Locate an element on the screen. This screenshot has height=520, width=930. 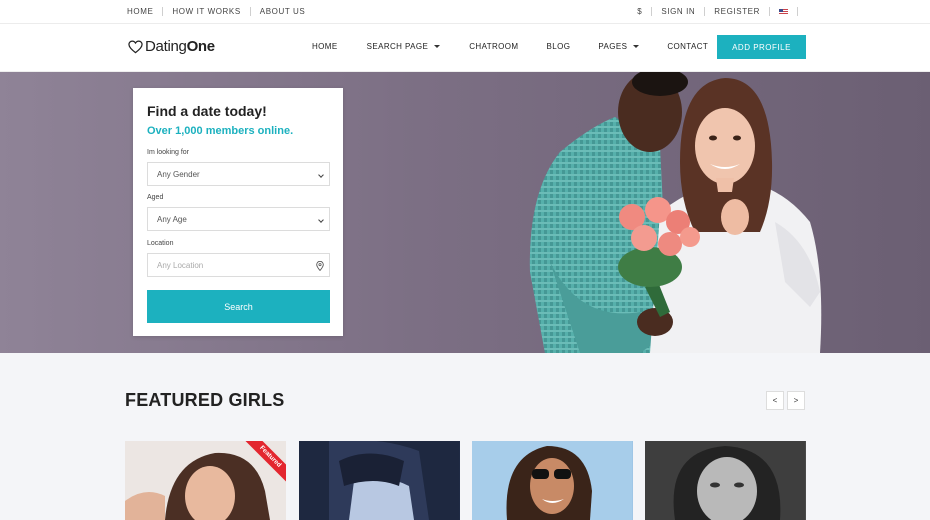
us-flag-icon is located at coordinates (783, 11).